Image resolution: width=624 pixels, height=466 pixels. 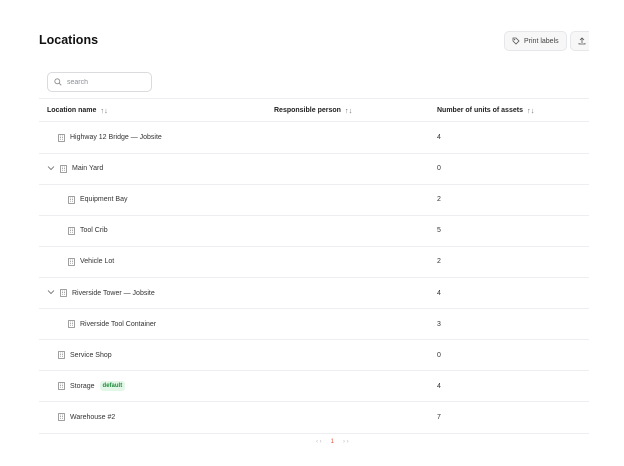 I want to click on location-name: Vehicle Lot, so click(x=97, y=261).